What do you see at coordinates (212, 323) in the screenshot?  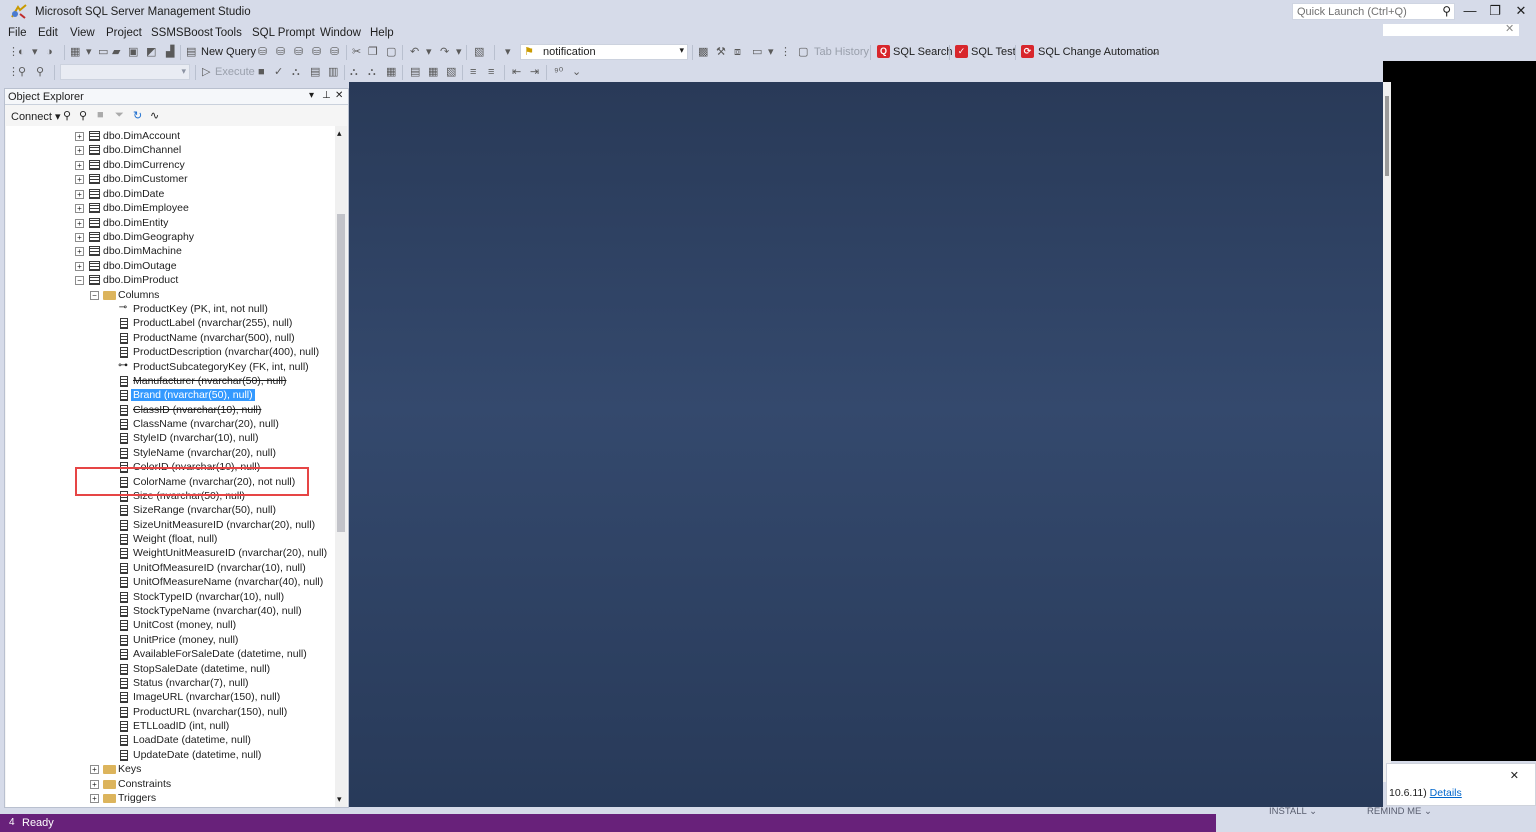 I see `column-label: ProductLabel (nvarchar(255), null)` at bounding box center [212, 323].